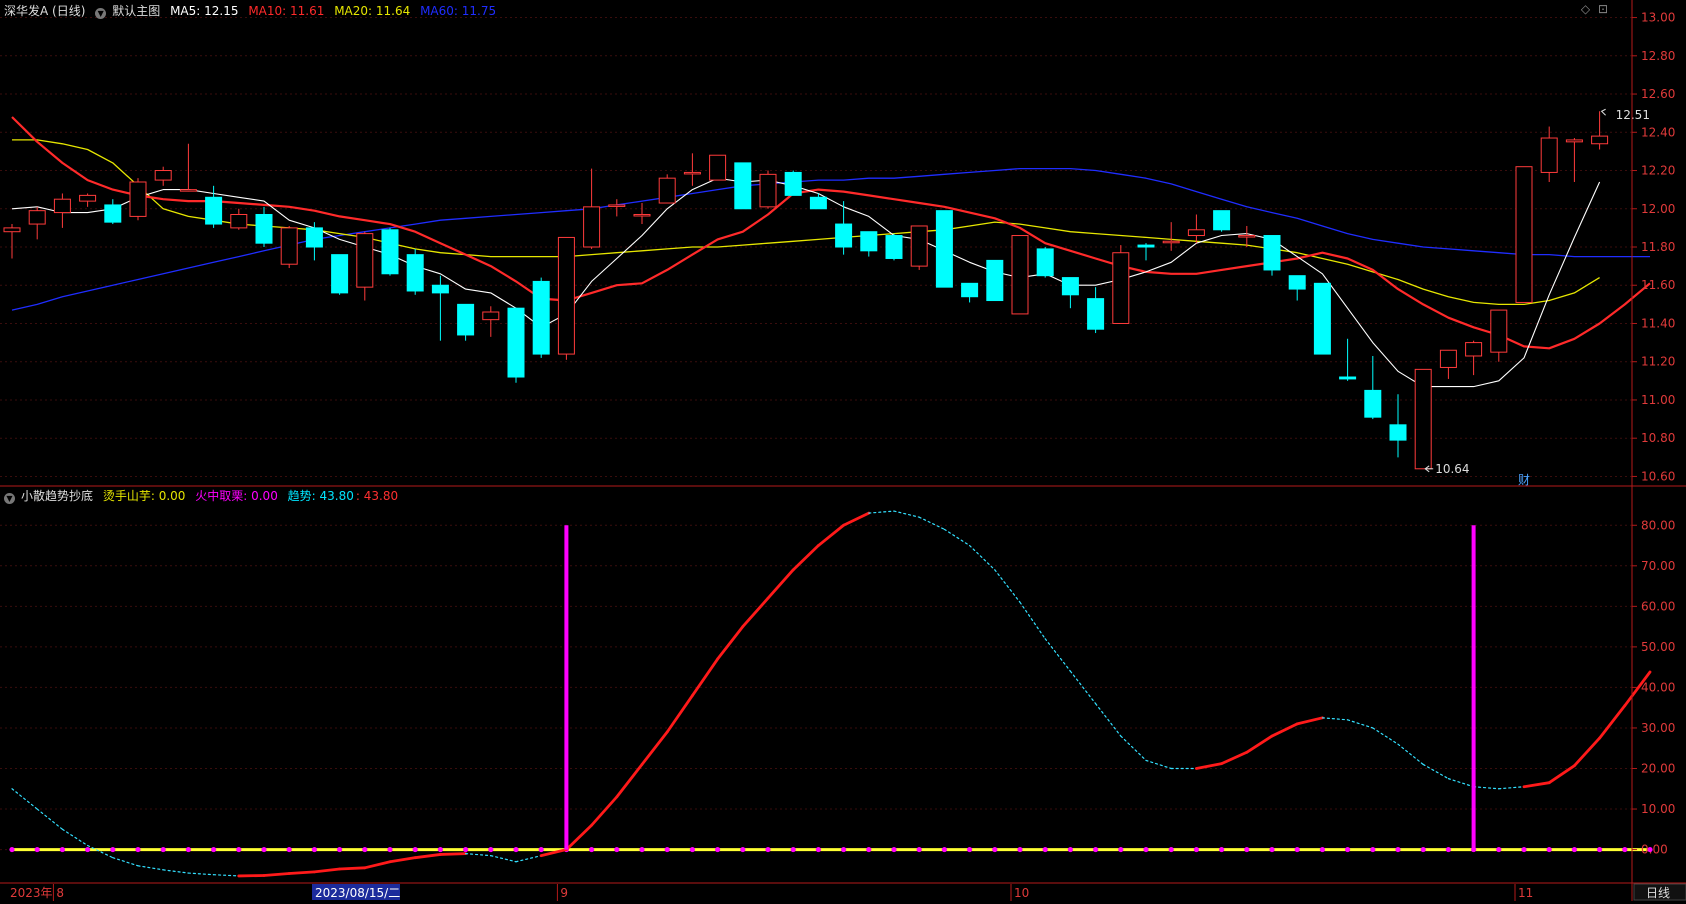  I want to click on diamond-icon: ◇, so click(1585, 9).